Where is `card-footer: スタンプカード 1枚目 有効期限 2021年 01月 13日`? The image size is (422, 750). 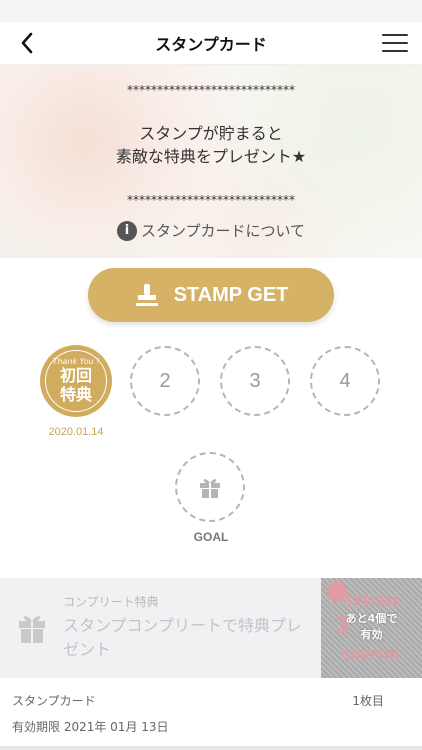 card-footer: スタンプカード 1枚目 有効期限 2021年 01月 13日 is located at coordinates (211, 714).